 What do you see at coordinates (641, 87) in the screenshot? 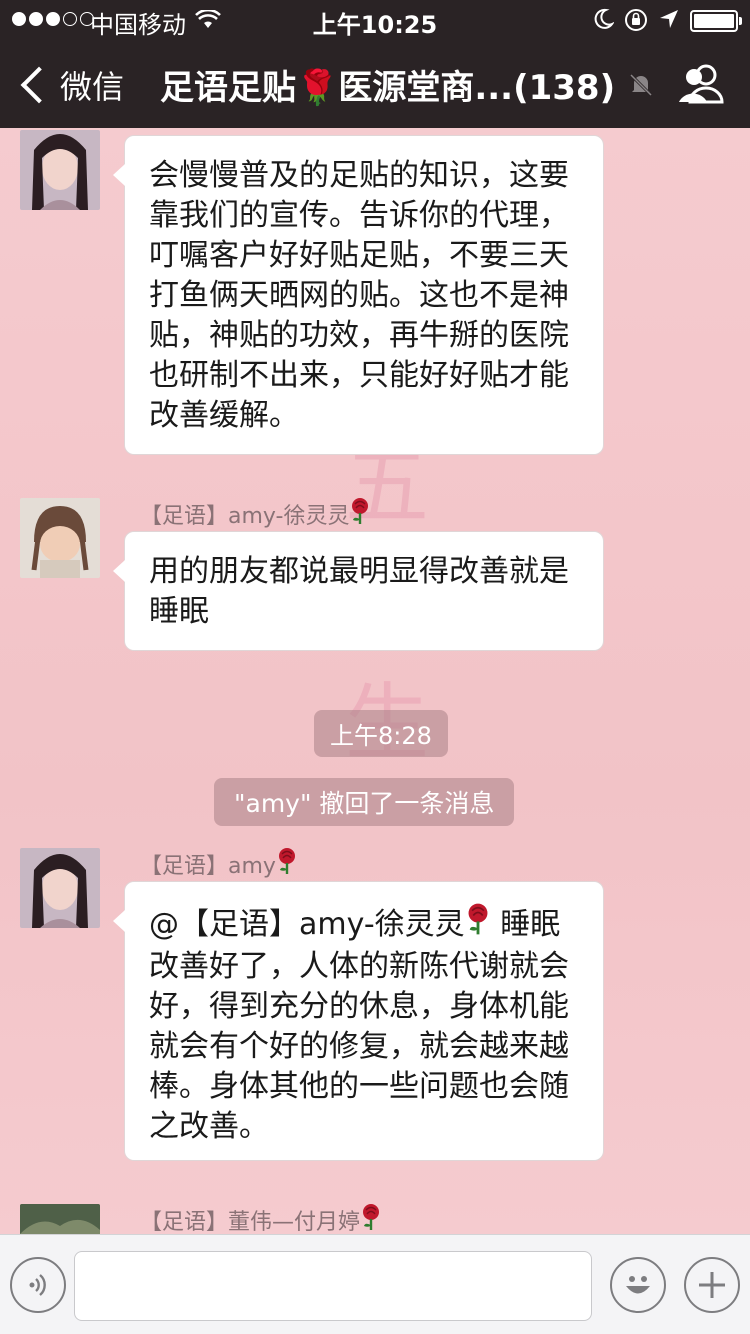
I see `muted-bell-icon` at bounding box center [641, 87].